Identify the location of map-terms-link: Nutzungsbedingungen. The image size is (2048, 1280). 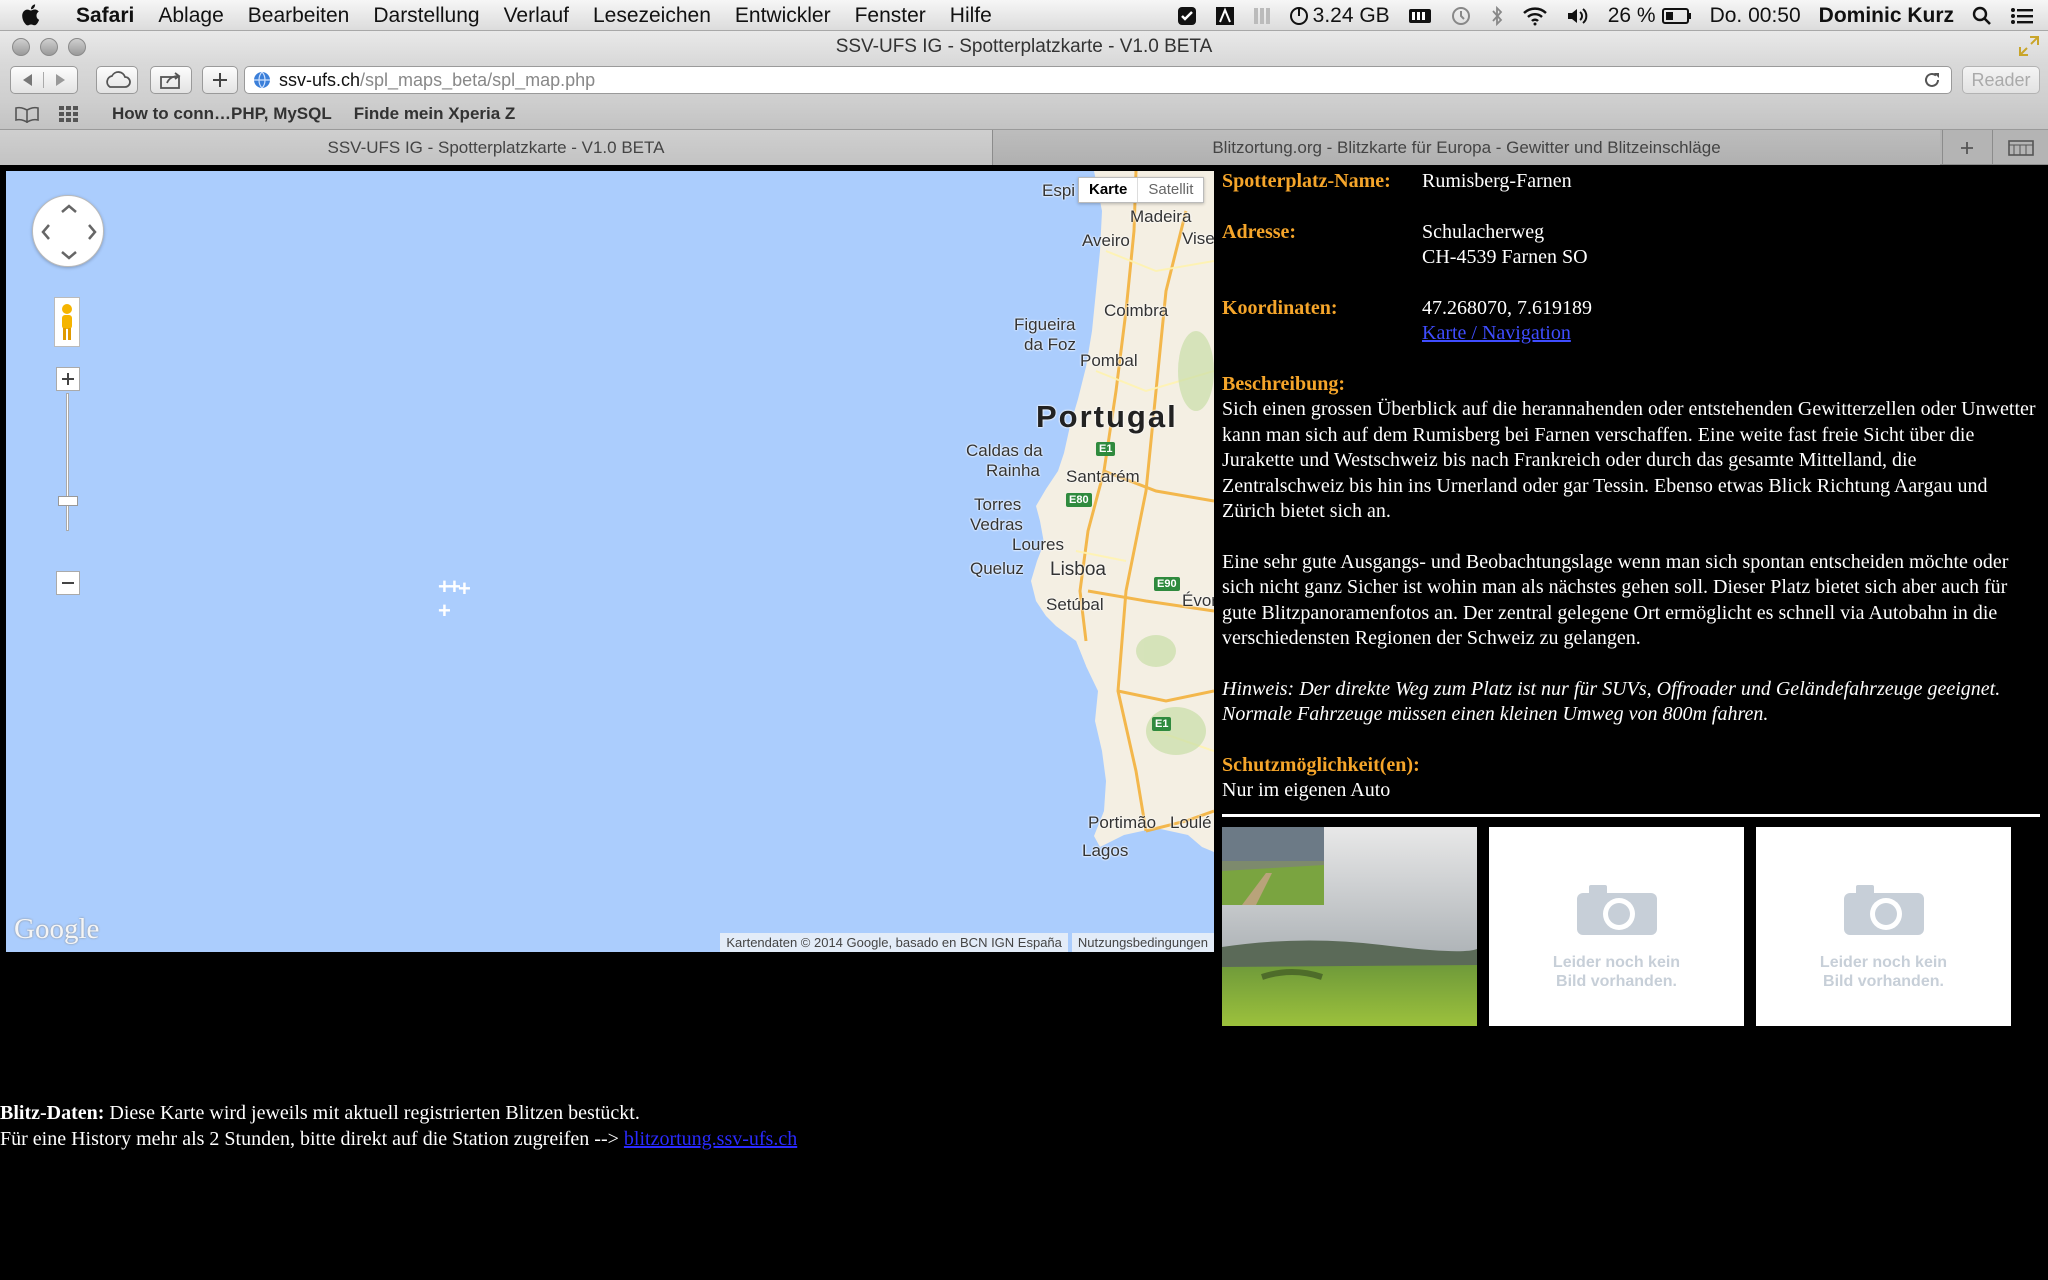
(1142, 942).